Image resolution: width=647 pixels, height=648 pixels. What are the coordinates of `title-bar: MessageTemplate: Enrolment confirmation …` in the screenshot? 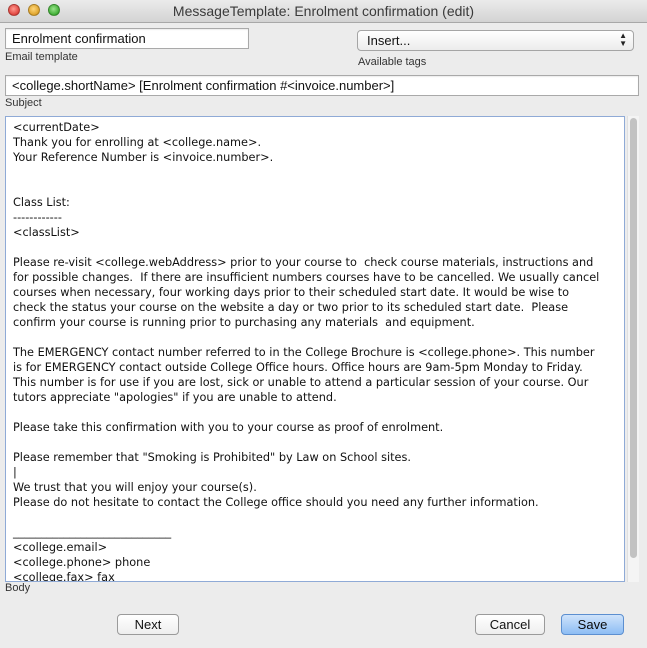 It's located at (323, 11).